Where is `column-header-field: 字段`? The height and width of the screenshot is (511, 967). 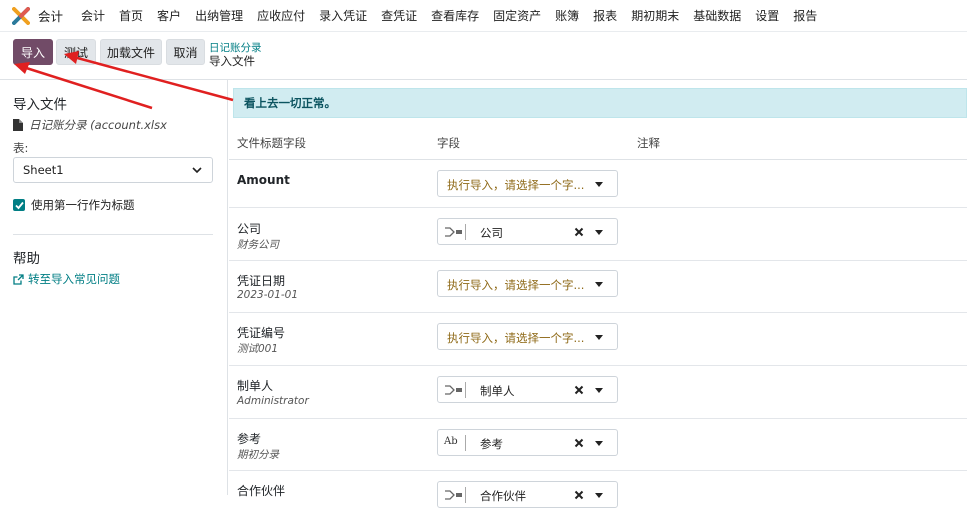 column-header-field: 字段 is located at coordinates (448, 143).